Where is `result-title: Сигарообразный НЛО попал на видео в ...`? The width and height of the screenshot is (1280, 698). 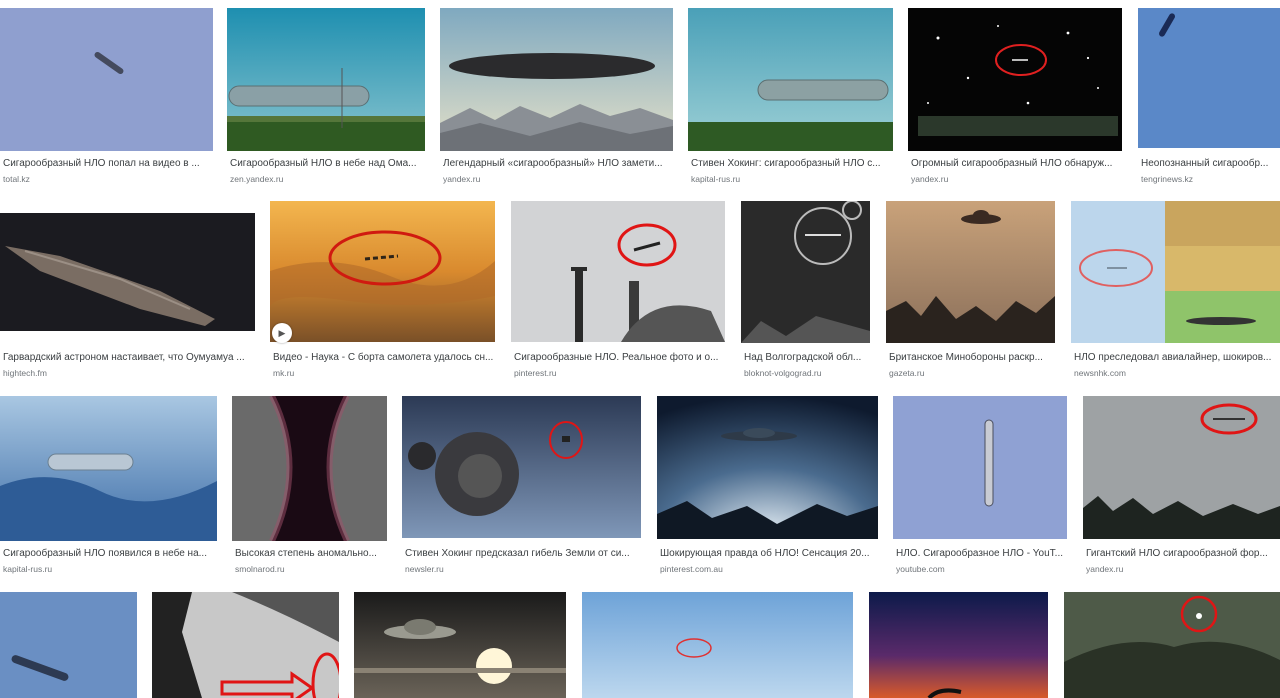 result-title: Сигарообразный НЛО попал на видео в ... is located at coordinates (107, 164).